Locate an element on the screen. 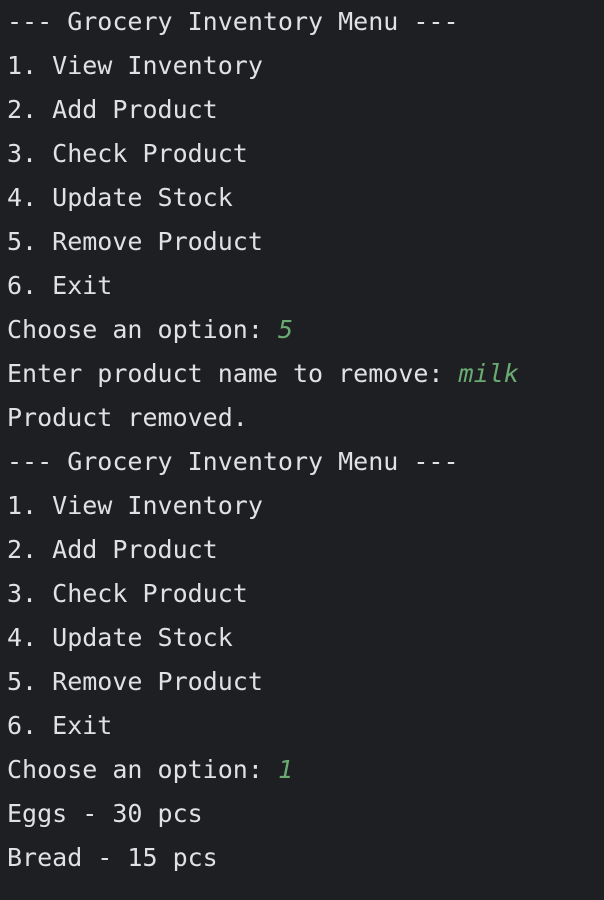  inventory-item: Bread - 15 pcs is located at coordinates (302, 858).